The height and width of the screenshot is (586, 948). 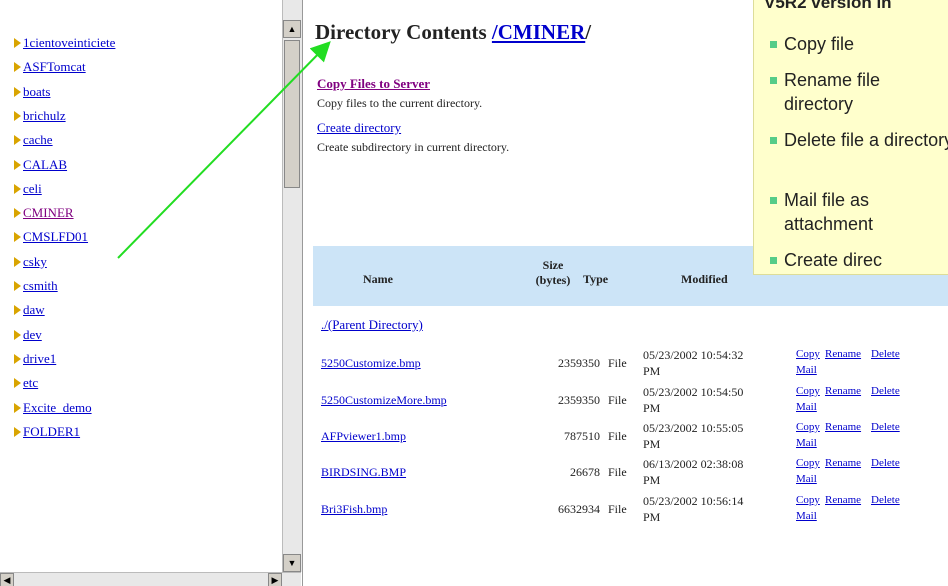 I want to click on tree-item-label: csky, so click(x=35, y=262).